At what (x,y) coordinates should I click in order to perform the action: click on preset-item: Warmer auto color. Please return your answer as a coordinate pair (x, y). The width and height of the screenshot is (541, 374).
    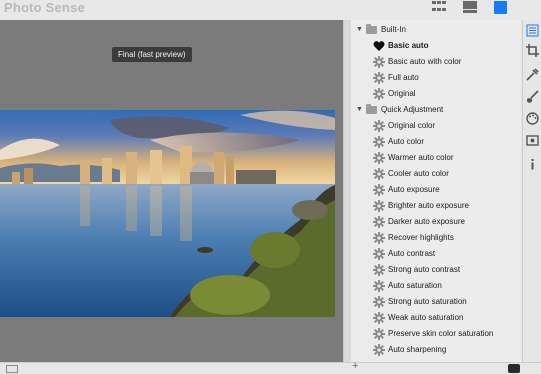
    Looking at the image, I should click on (436, 158).